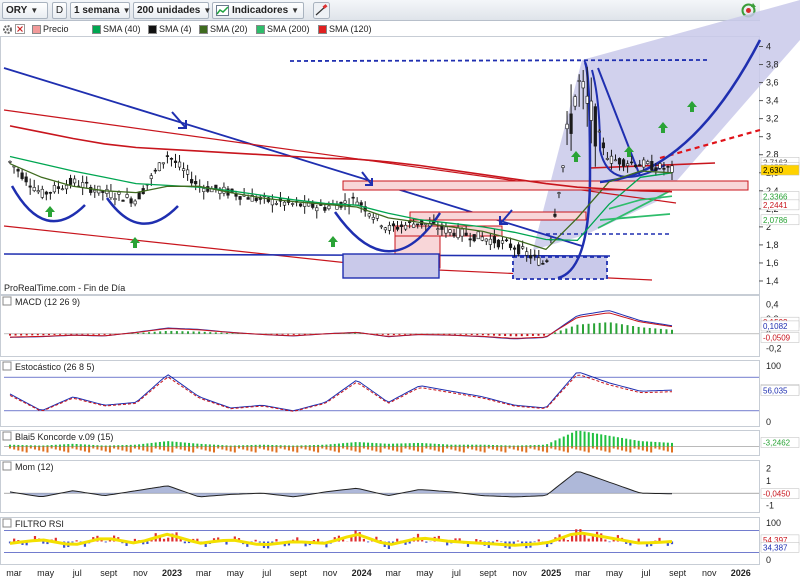 The image size is (800, 579). Describe the element at coordinates (780, 170) in the screenshot. I see `price-badge: 2,630` at that location.